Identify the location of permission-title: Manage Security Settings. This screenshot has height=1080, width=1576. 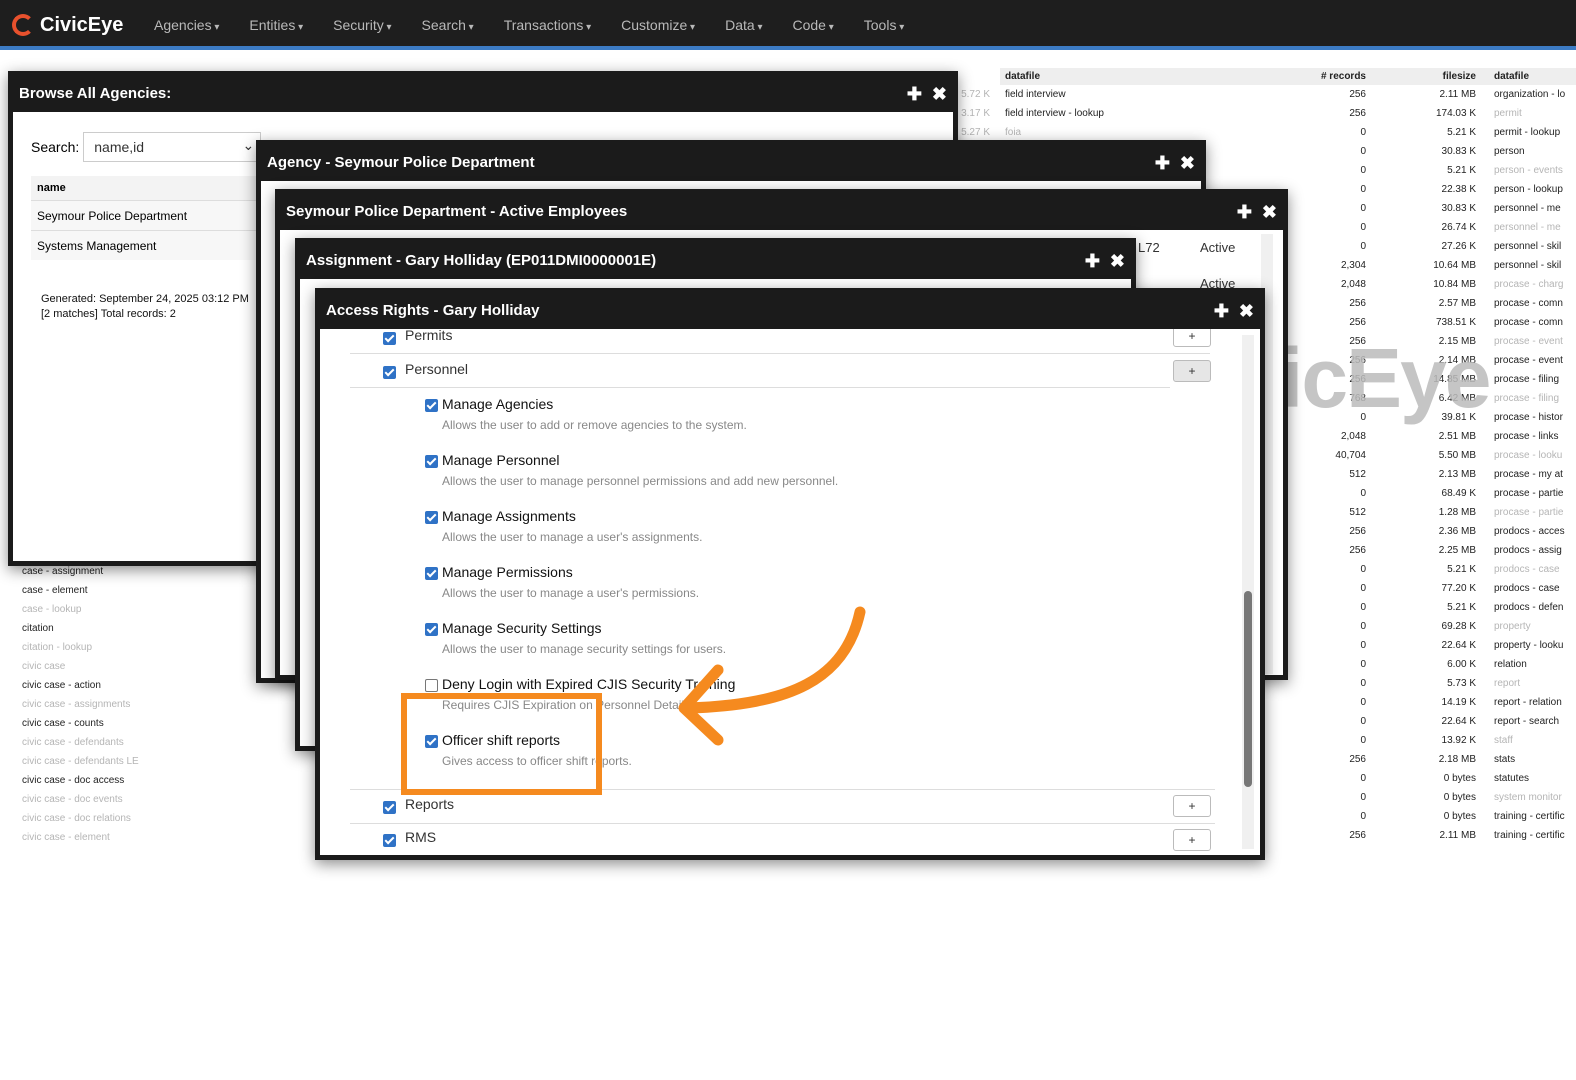
(522, 628).